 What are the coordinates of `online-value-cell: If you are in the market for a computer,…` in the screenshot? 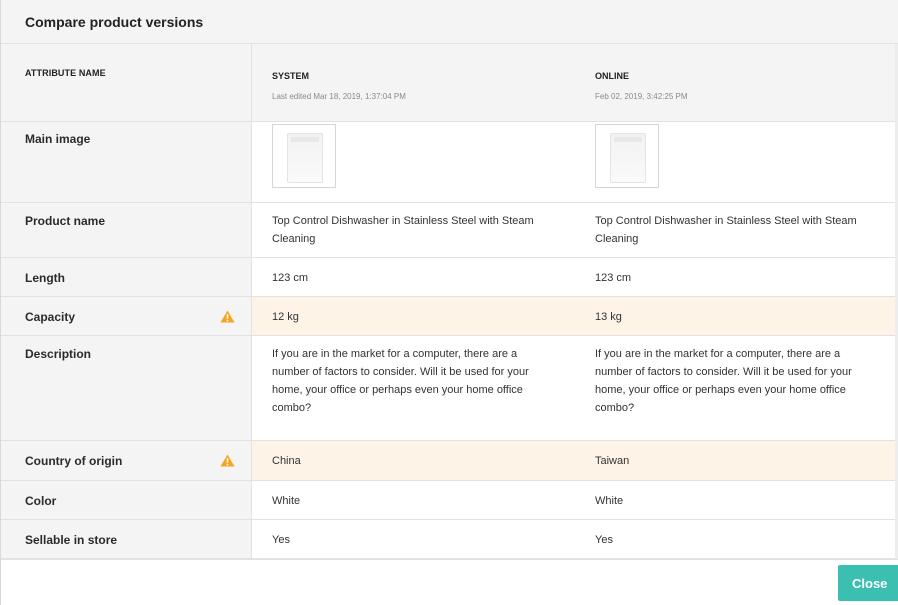 It's located at (737, 388).